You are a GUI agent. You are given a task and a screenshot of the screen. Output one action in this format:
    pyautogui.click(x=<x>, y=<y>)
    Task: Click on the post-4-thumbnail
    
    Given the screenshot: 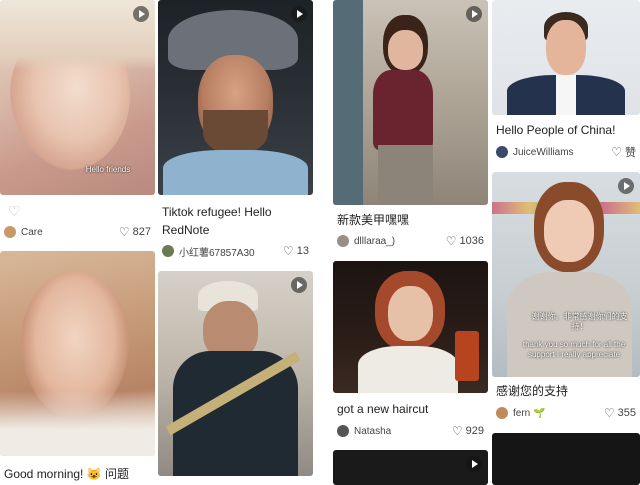 What is the action you would take?
    pyautogui.click(x=566, y=57)
    